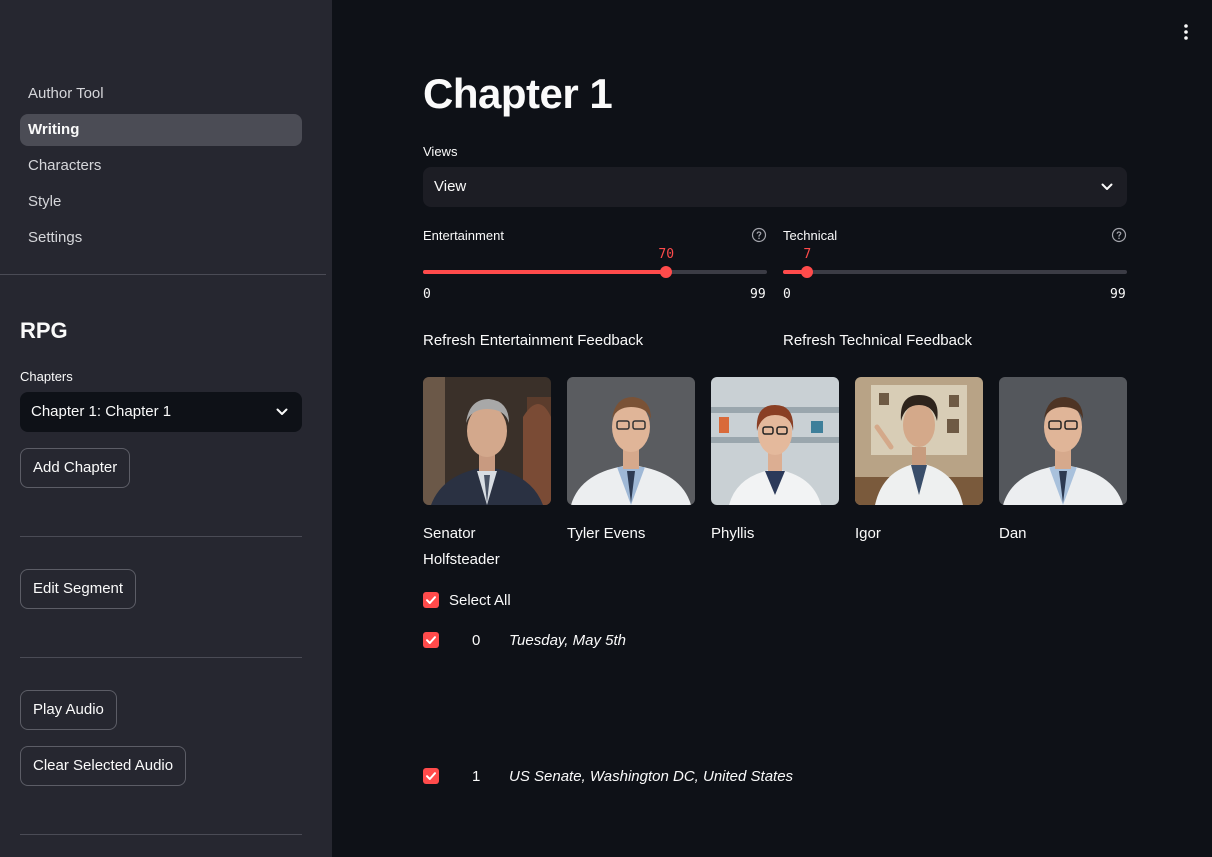  Describe the element at coordinates (868, 533) in the screenshot. I see `character-name: Igor` at that location.